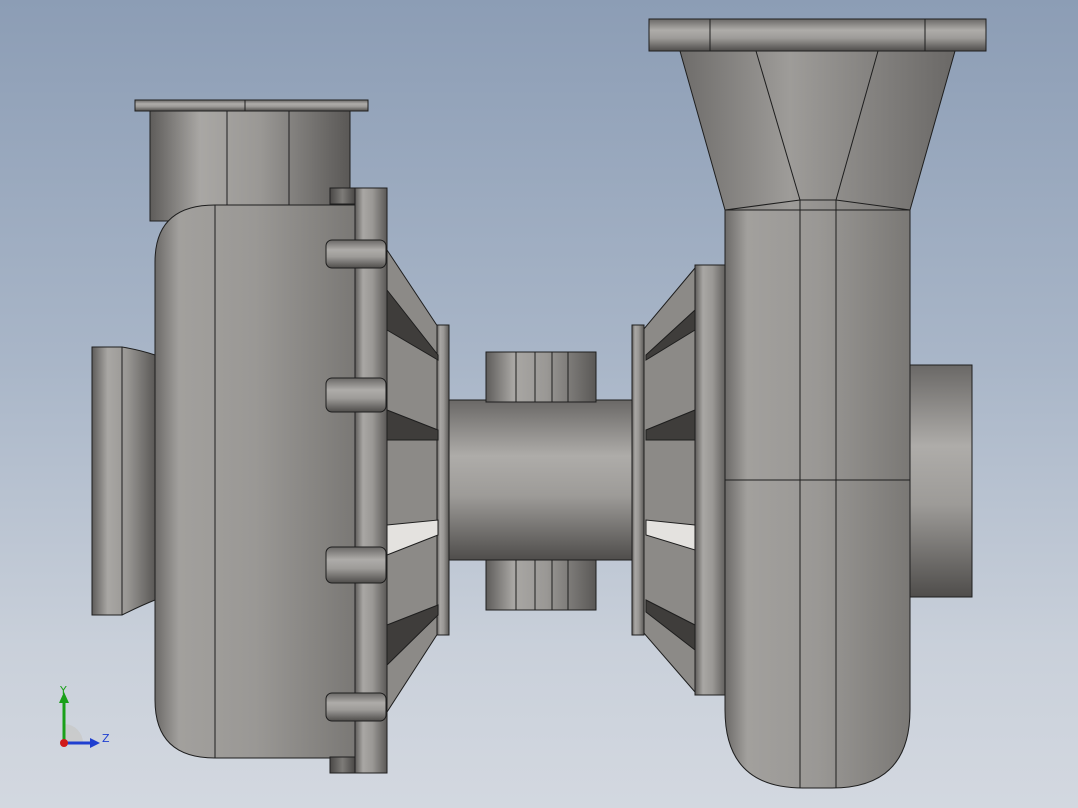 The image size is (1078, 808). I want to click on right-volute-casing, so click(817, 494).